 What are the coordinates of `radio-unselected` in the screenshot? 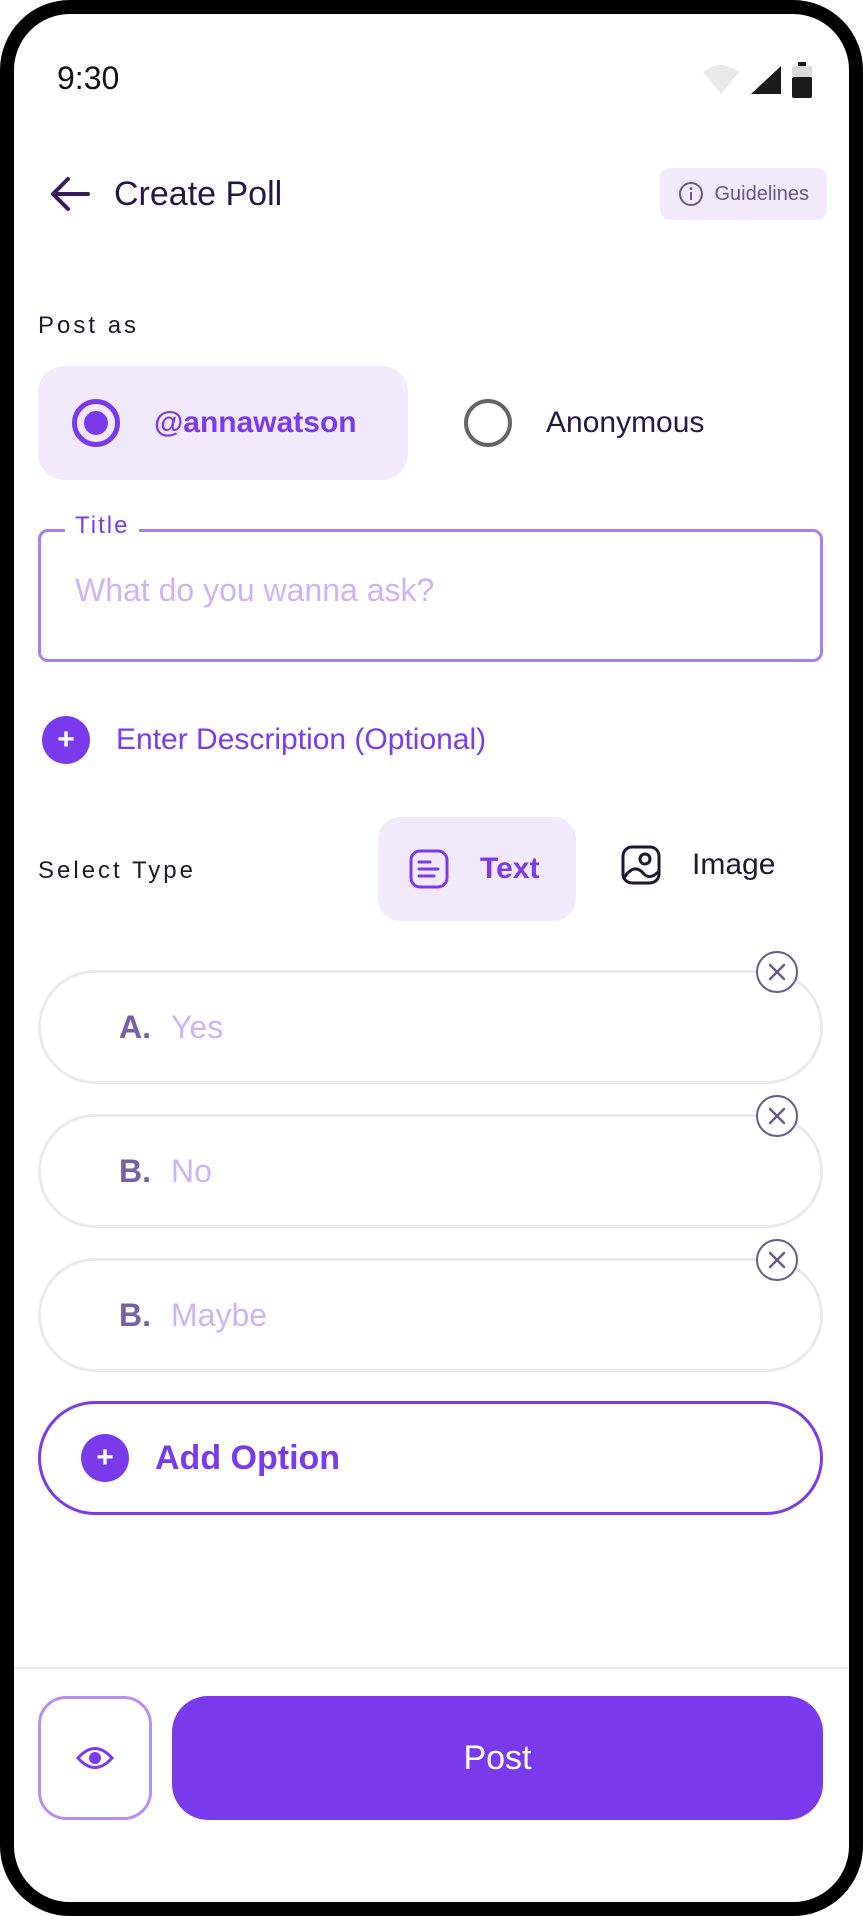 It's located at (488, 423).